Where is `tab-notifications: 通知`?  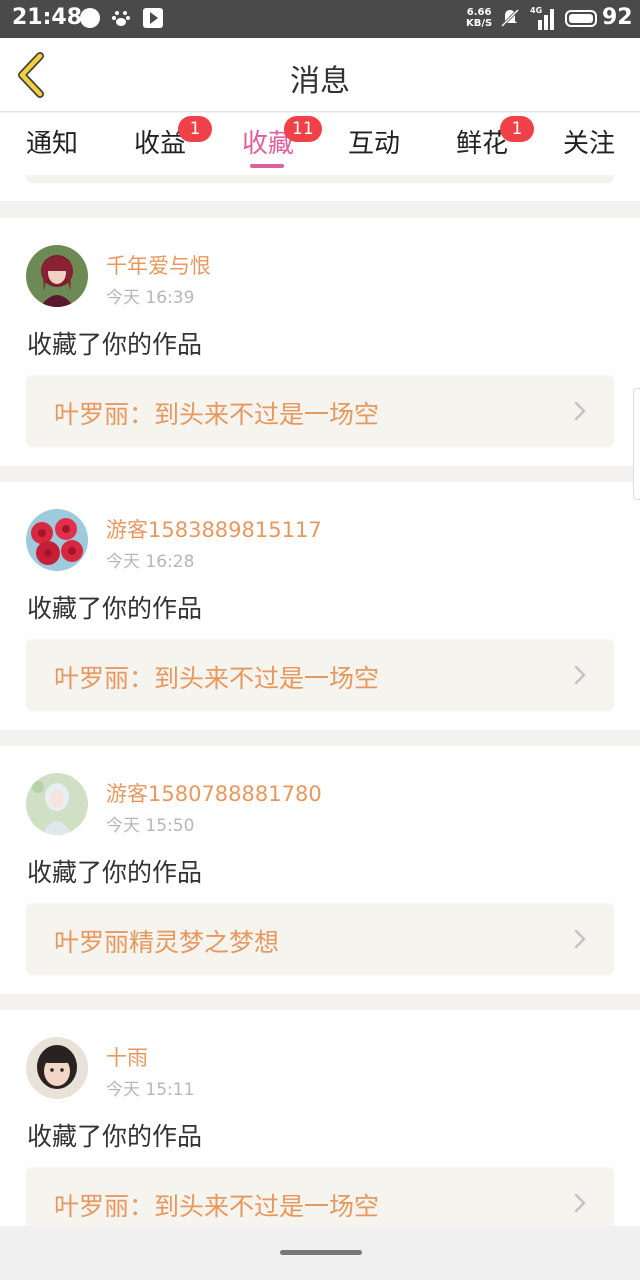
tab-notifications: 通知 is located at coordinates (52, 141).